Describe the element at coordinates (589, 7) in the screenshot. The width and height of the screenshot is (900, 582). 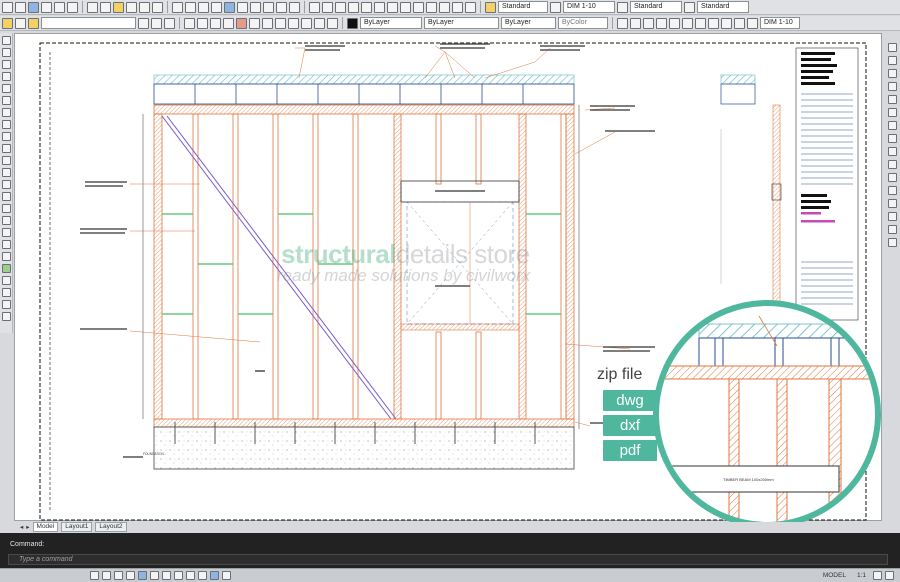
I see `dim-style-select: DIM 1-10` at that location.